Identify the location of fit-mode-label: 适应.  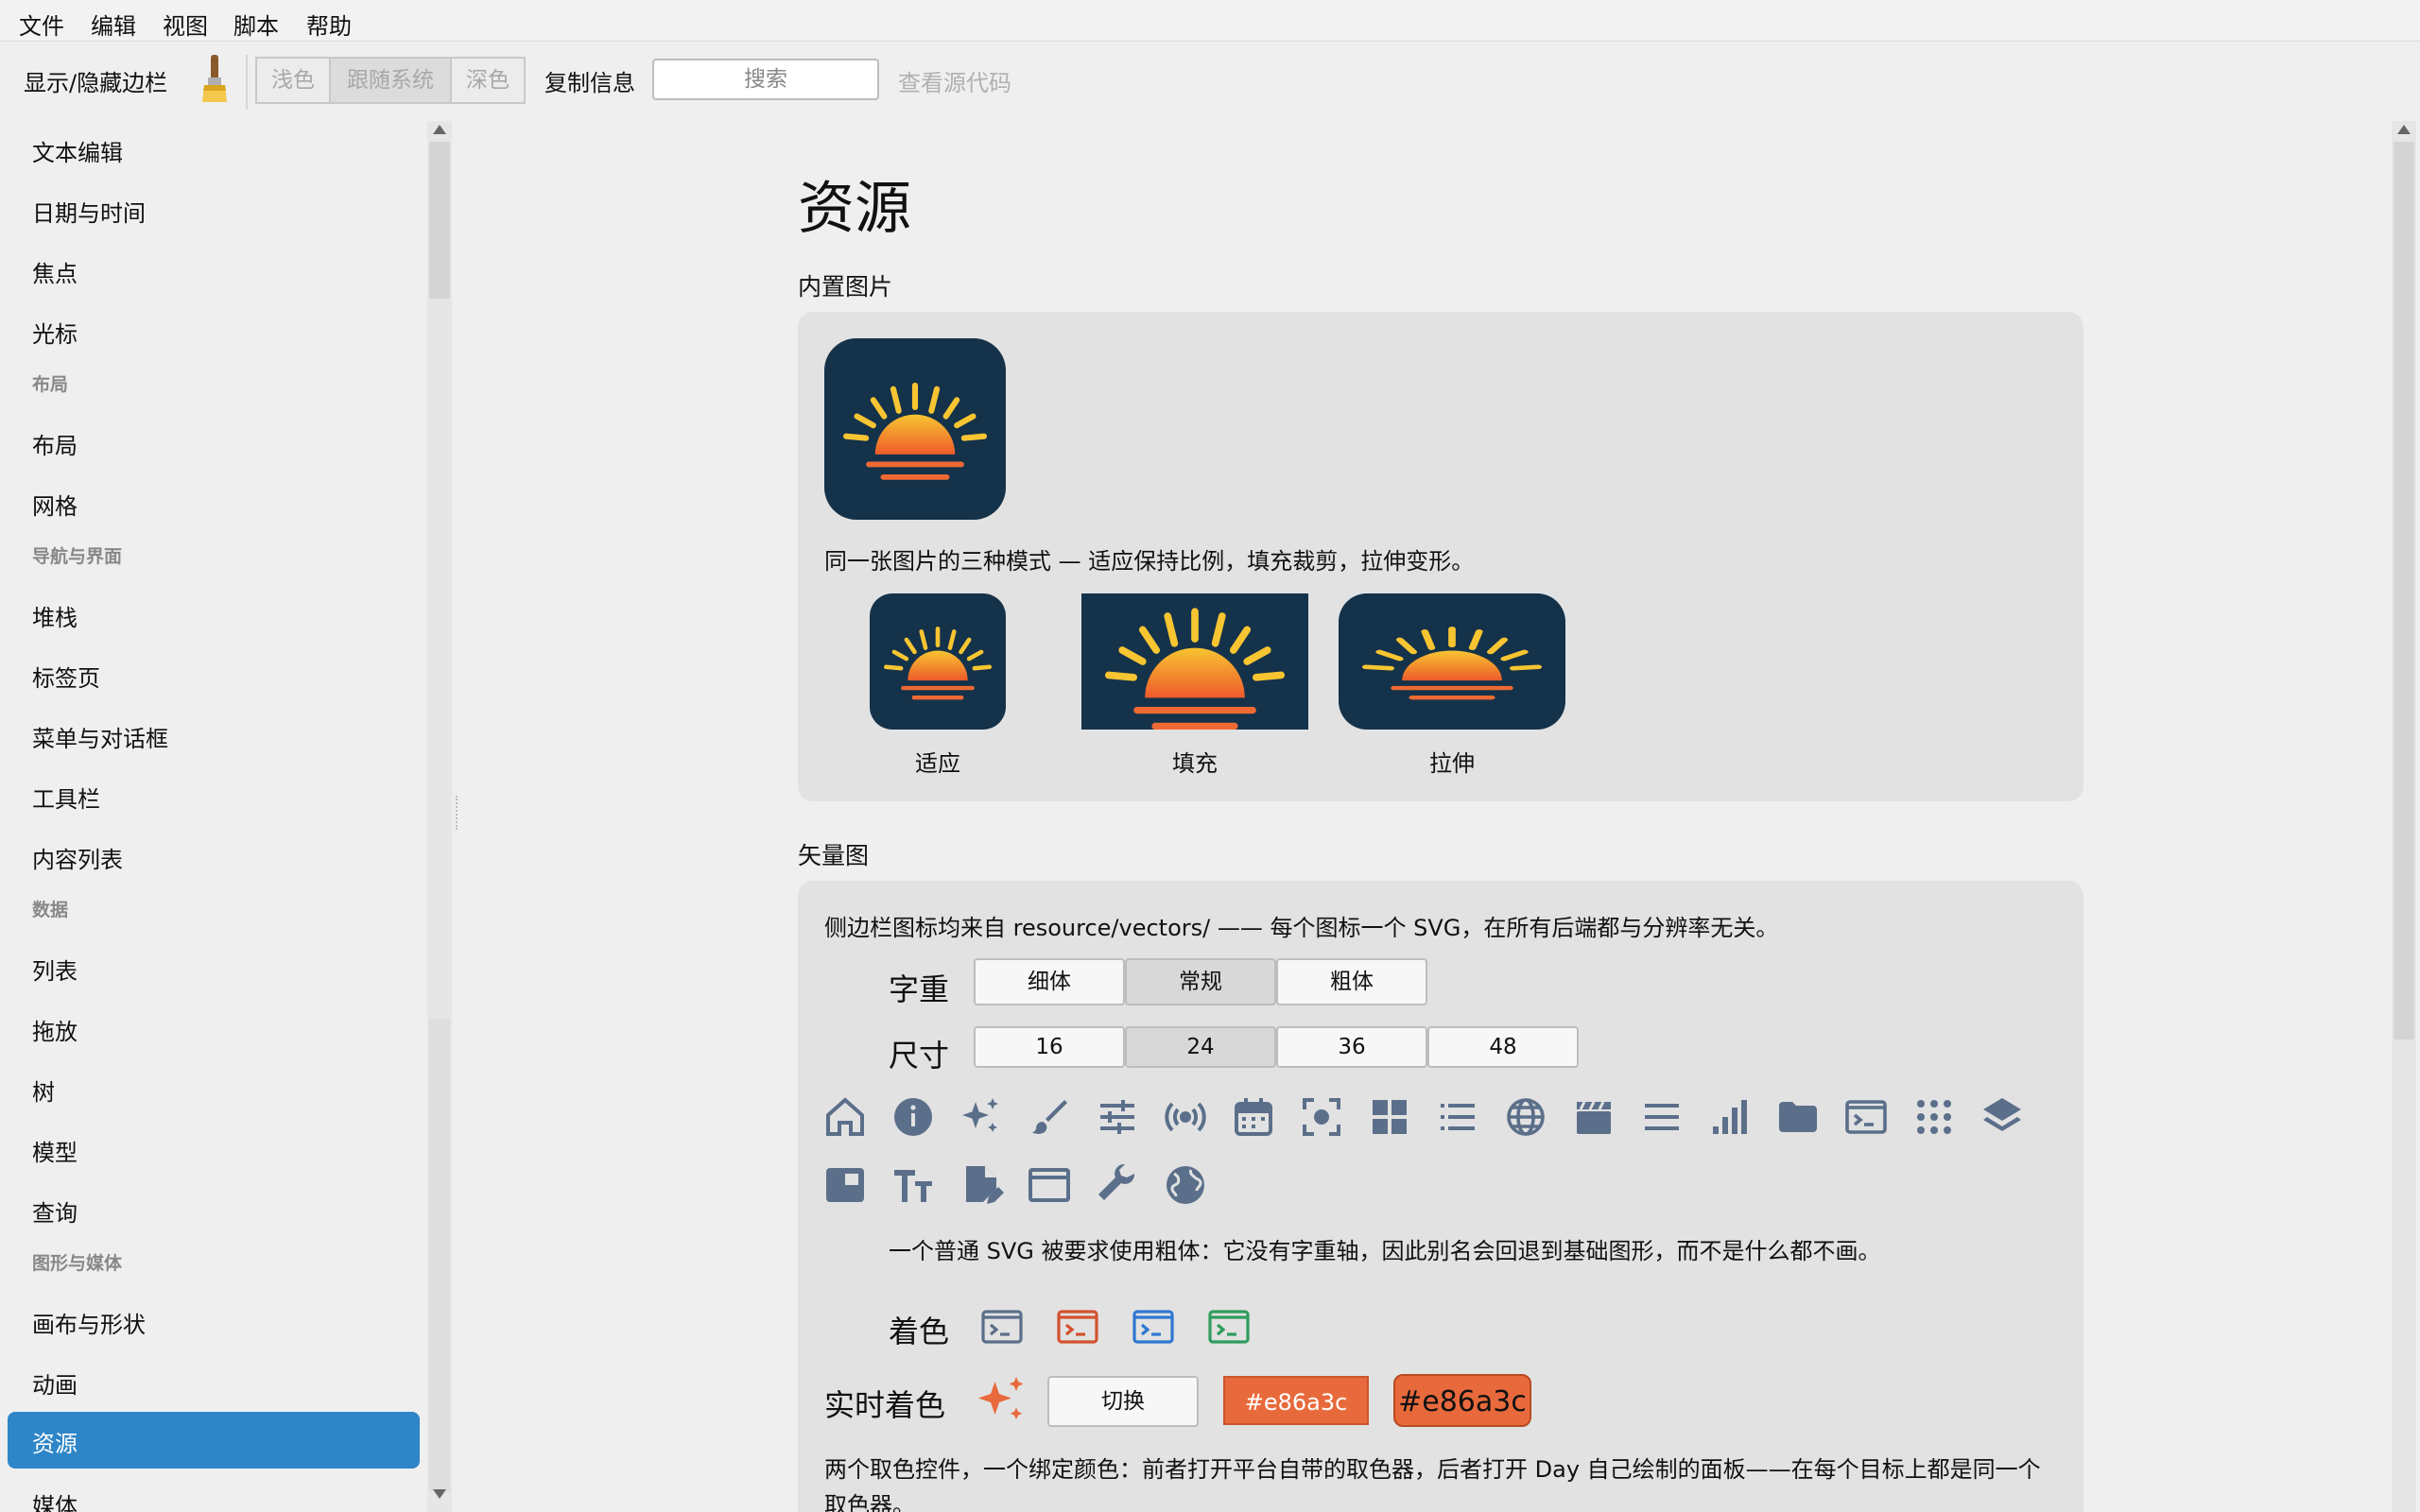
(938, 763).